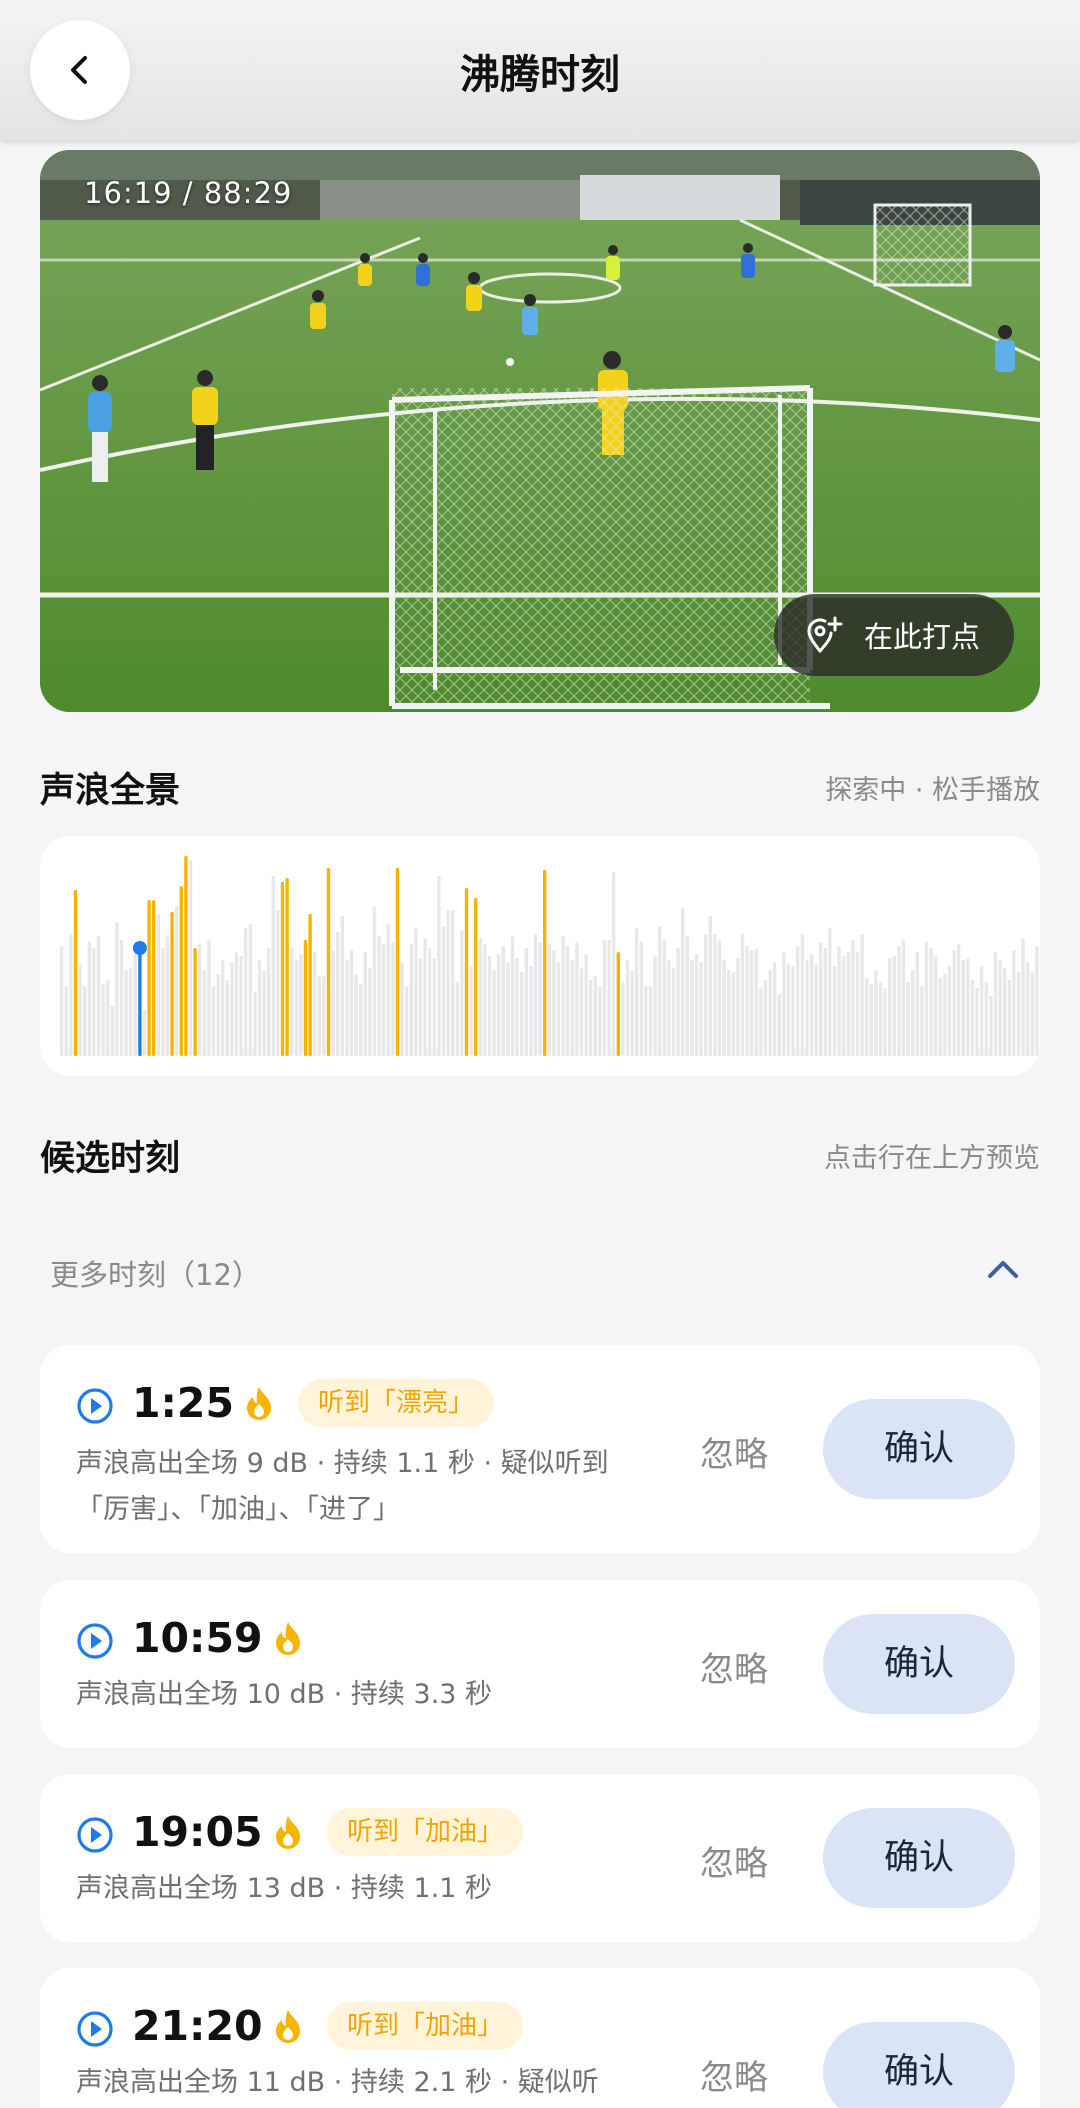  What do you see at coordinates (540, 1275) in the screenshot?
I see `more-moments-toggle: 更多时刻（12）` at bounding box center [540, 1275].